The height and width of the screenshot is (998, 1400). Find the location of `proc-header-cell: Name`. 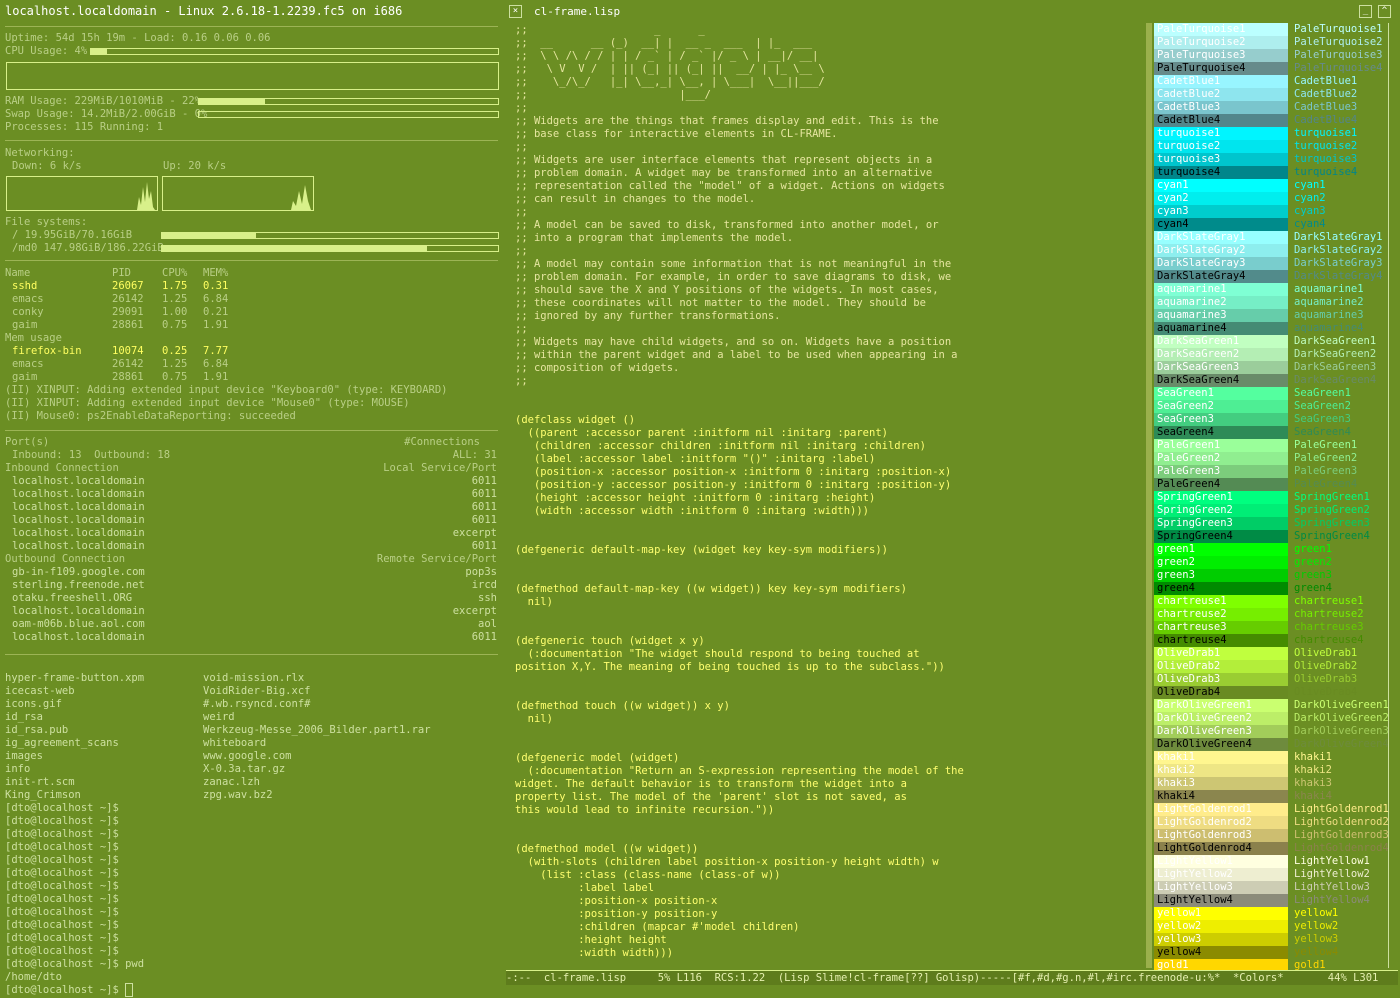

proc-header-cell: Name is located at coordinates (18, 273).